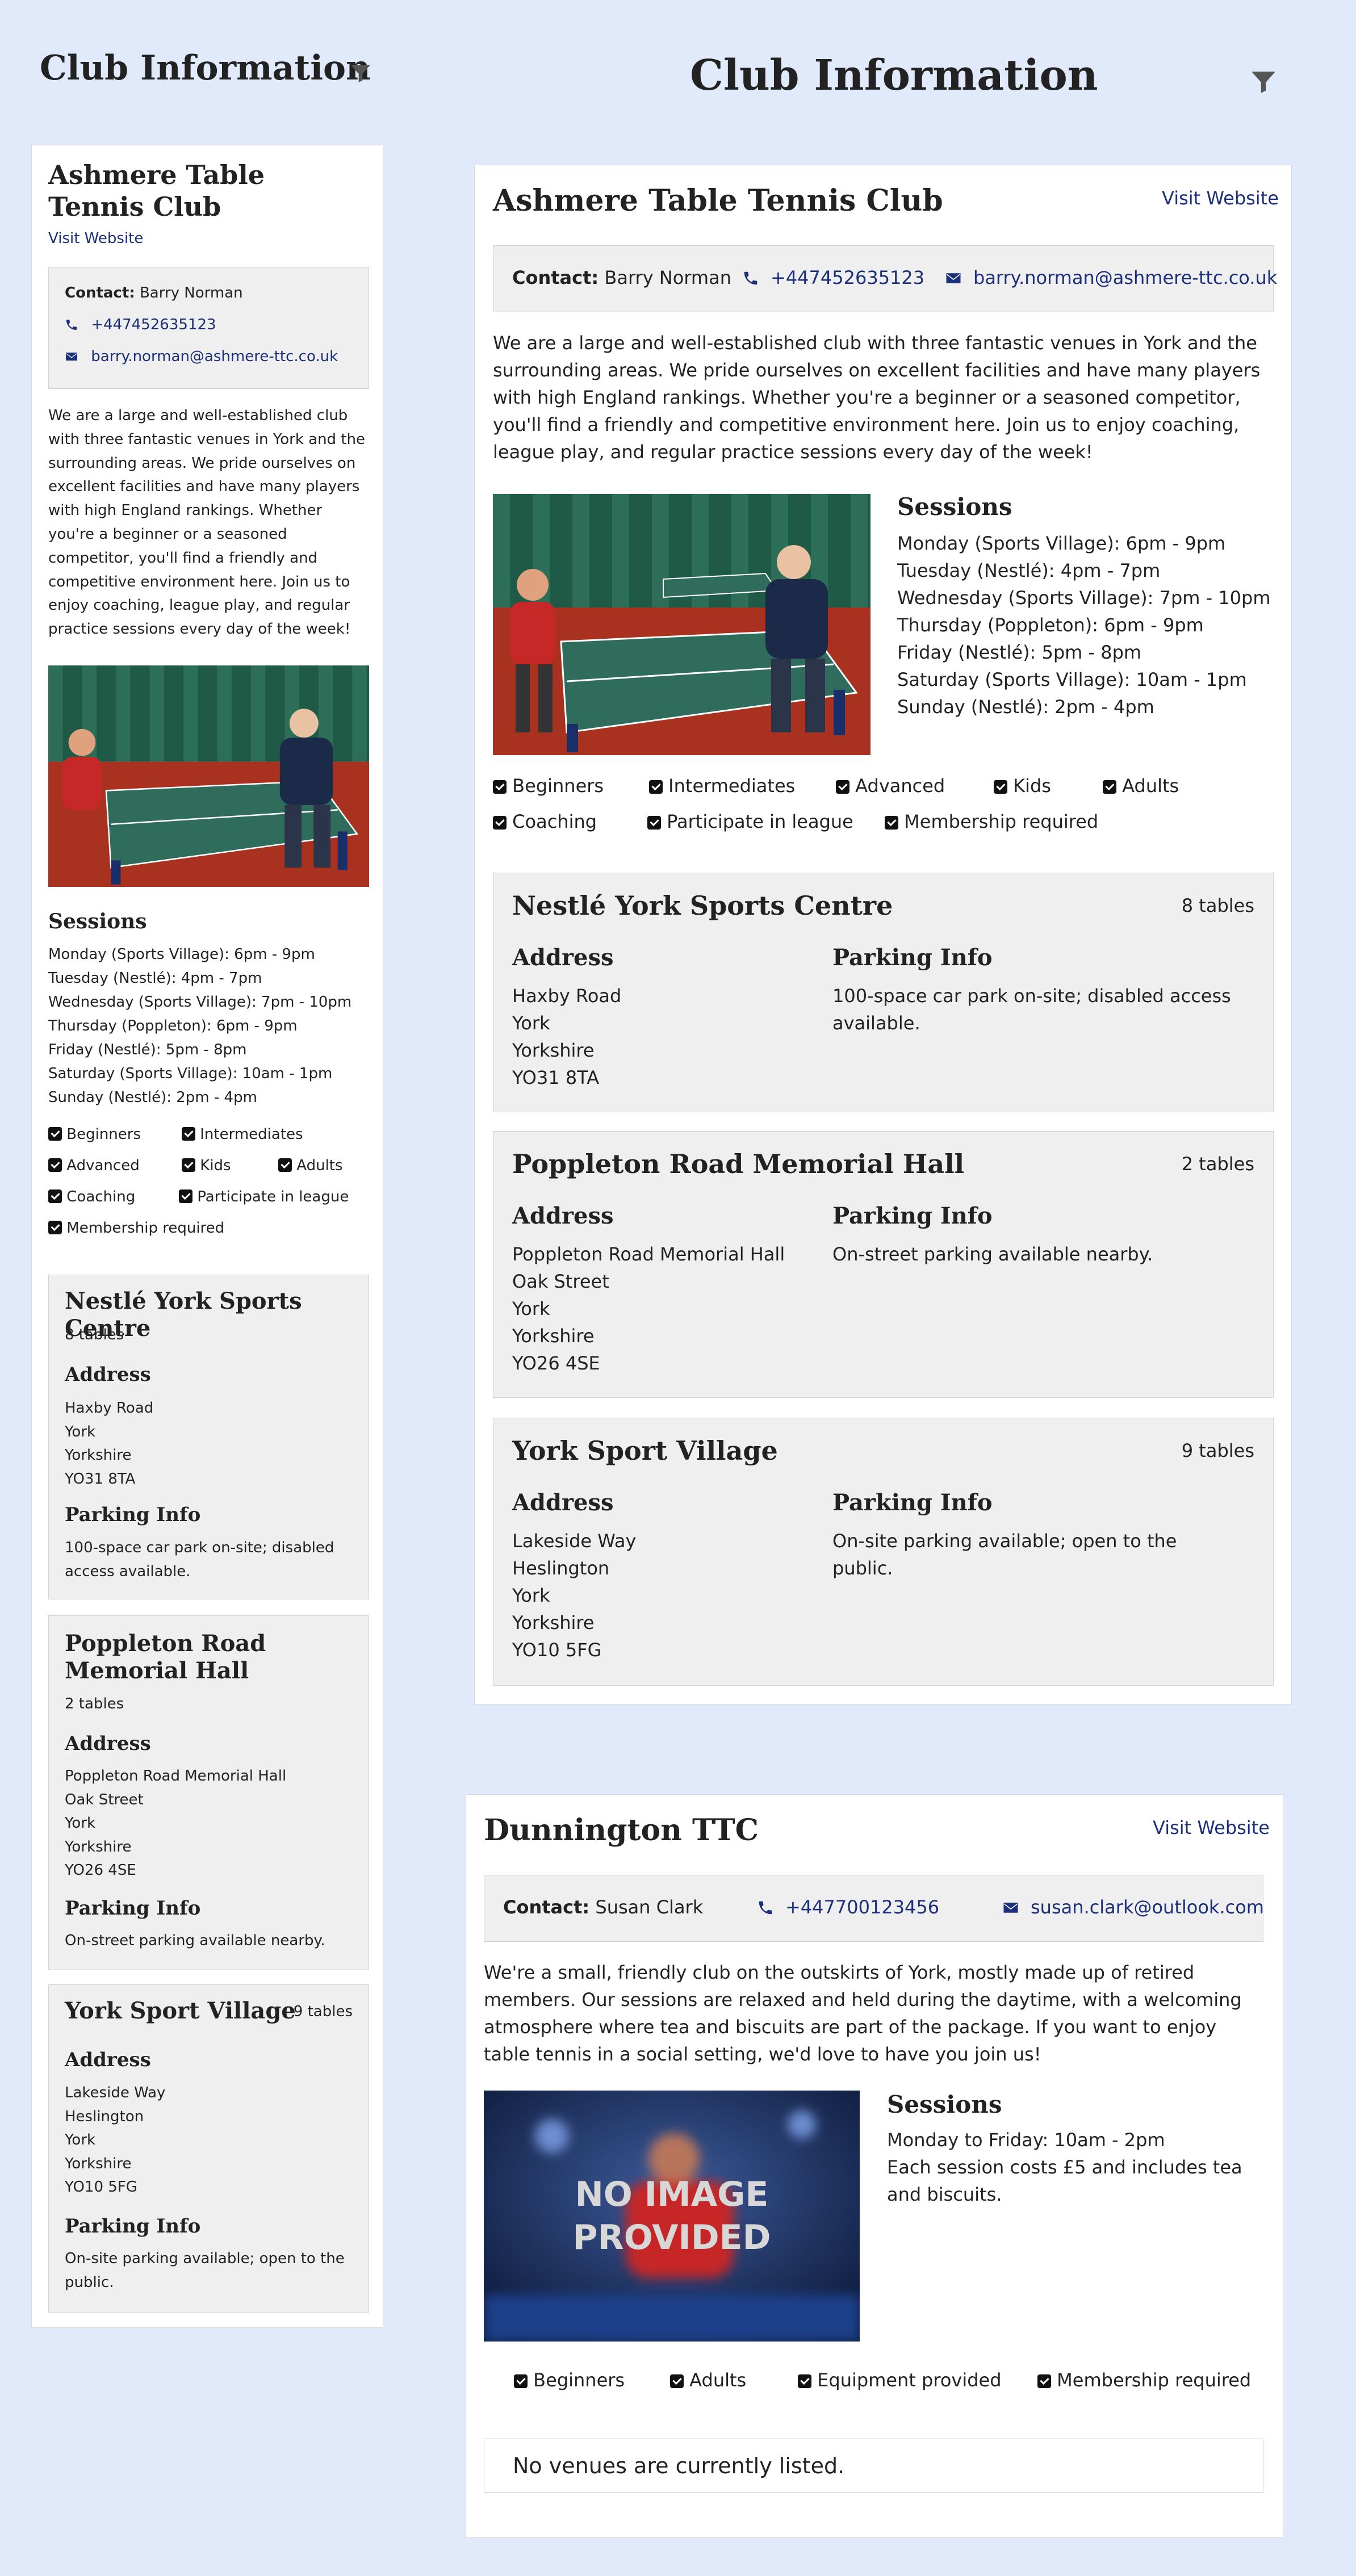  I want to click on tag-label: Membership required, so click(1001, 821).